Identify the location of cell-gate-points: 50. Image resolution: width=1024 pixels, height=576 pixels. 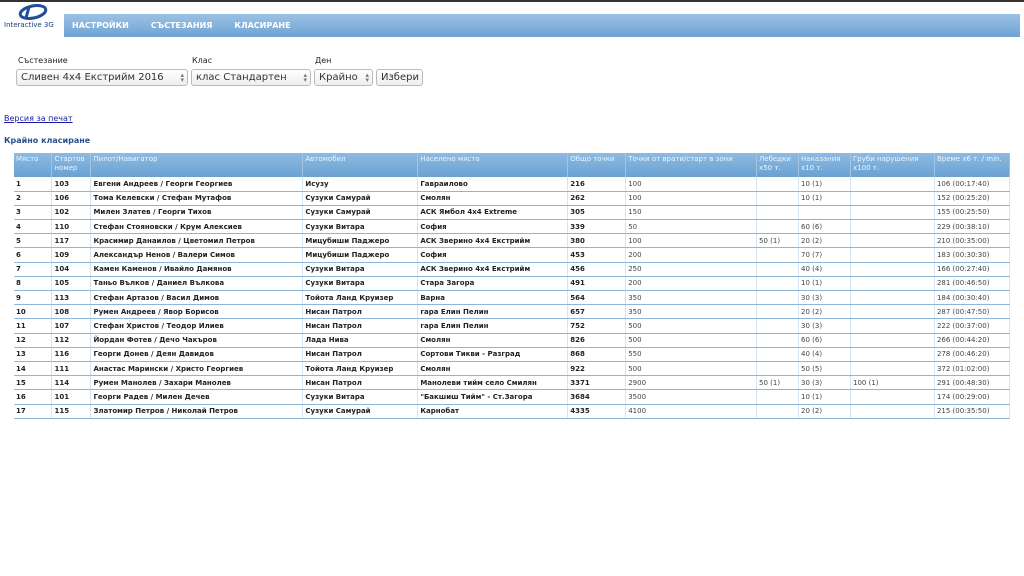
(691, 227).